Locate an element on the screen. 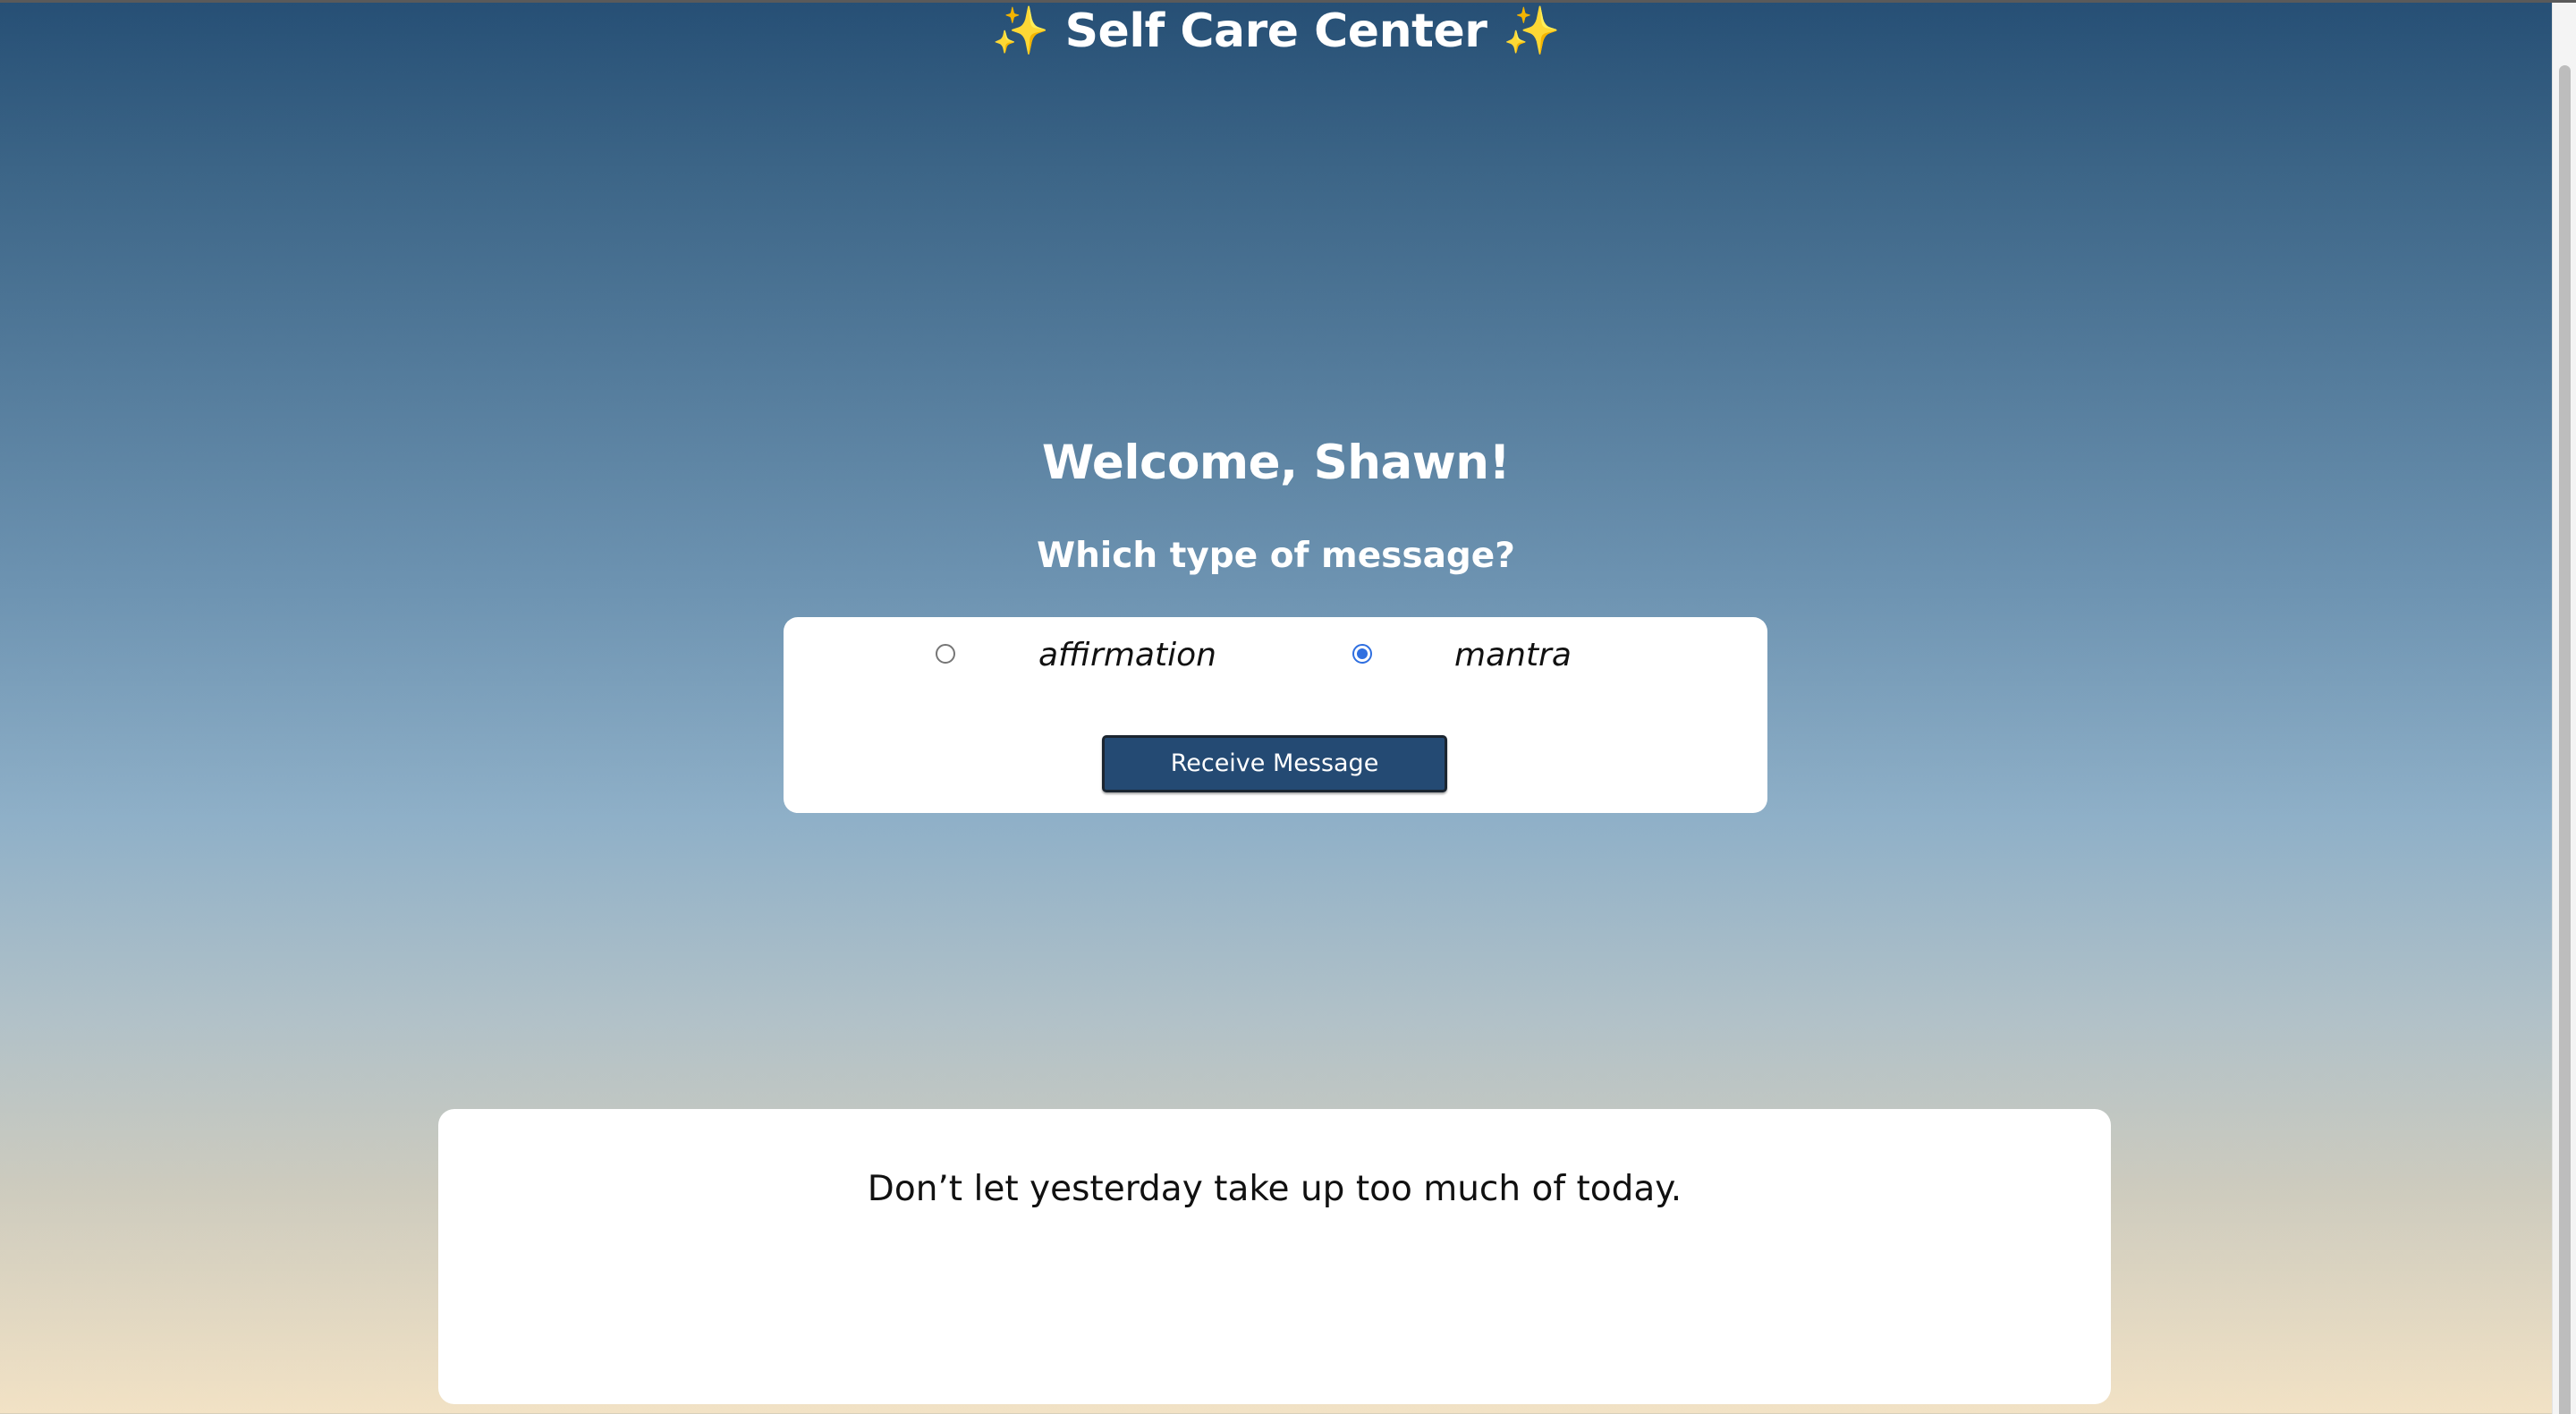 Image resolution: width=2576 pixels, height=1414 pixels. page-title: ✨ Self Care Center ✨ is located at coordinates (1276, 31).